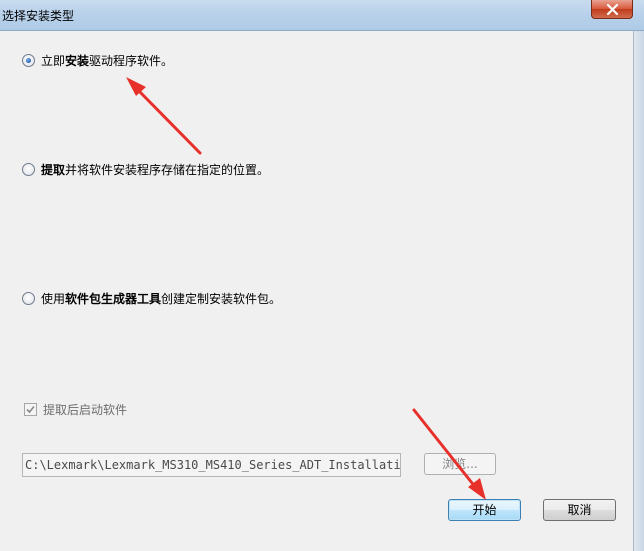 This screenshot has width=644, height=551. What do you see at coordinates (38, 16) in the screenshot?
I see `window-title: 选择安装类型` at bounding box center [38, 16].